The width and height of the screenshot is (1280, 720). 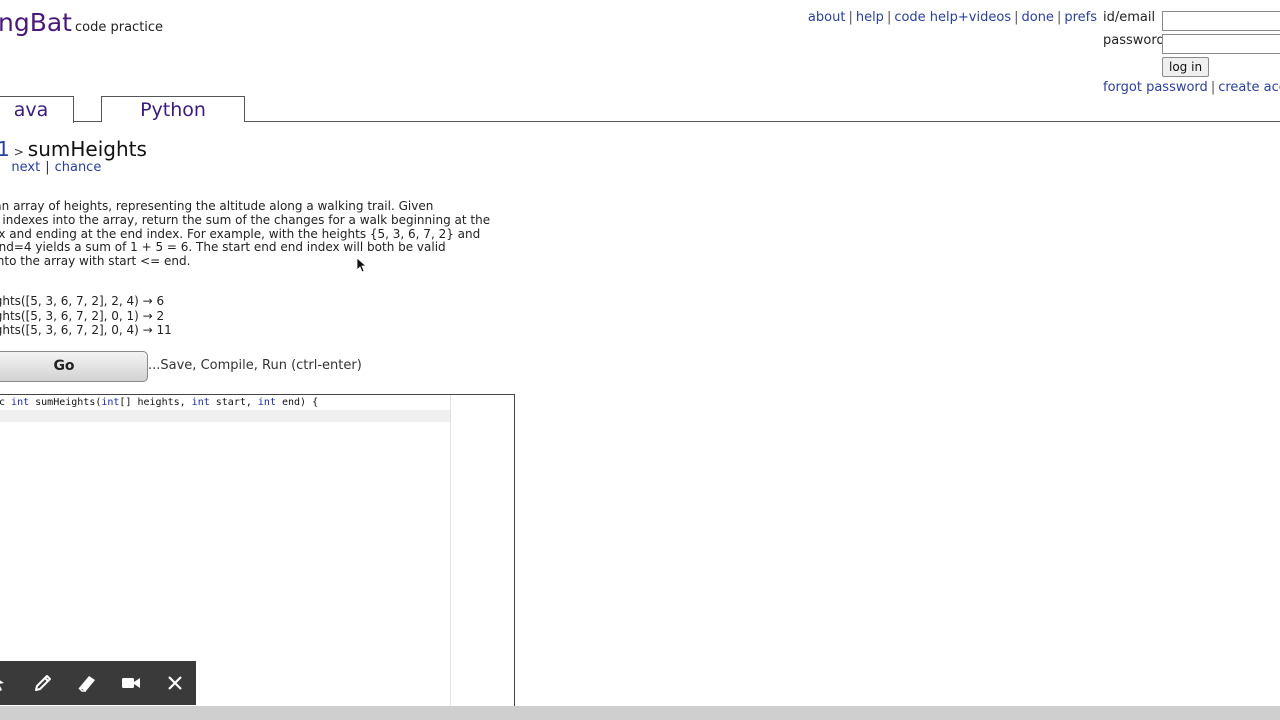 I want to click on code-token: end) {, so click(x=297, y=402).